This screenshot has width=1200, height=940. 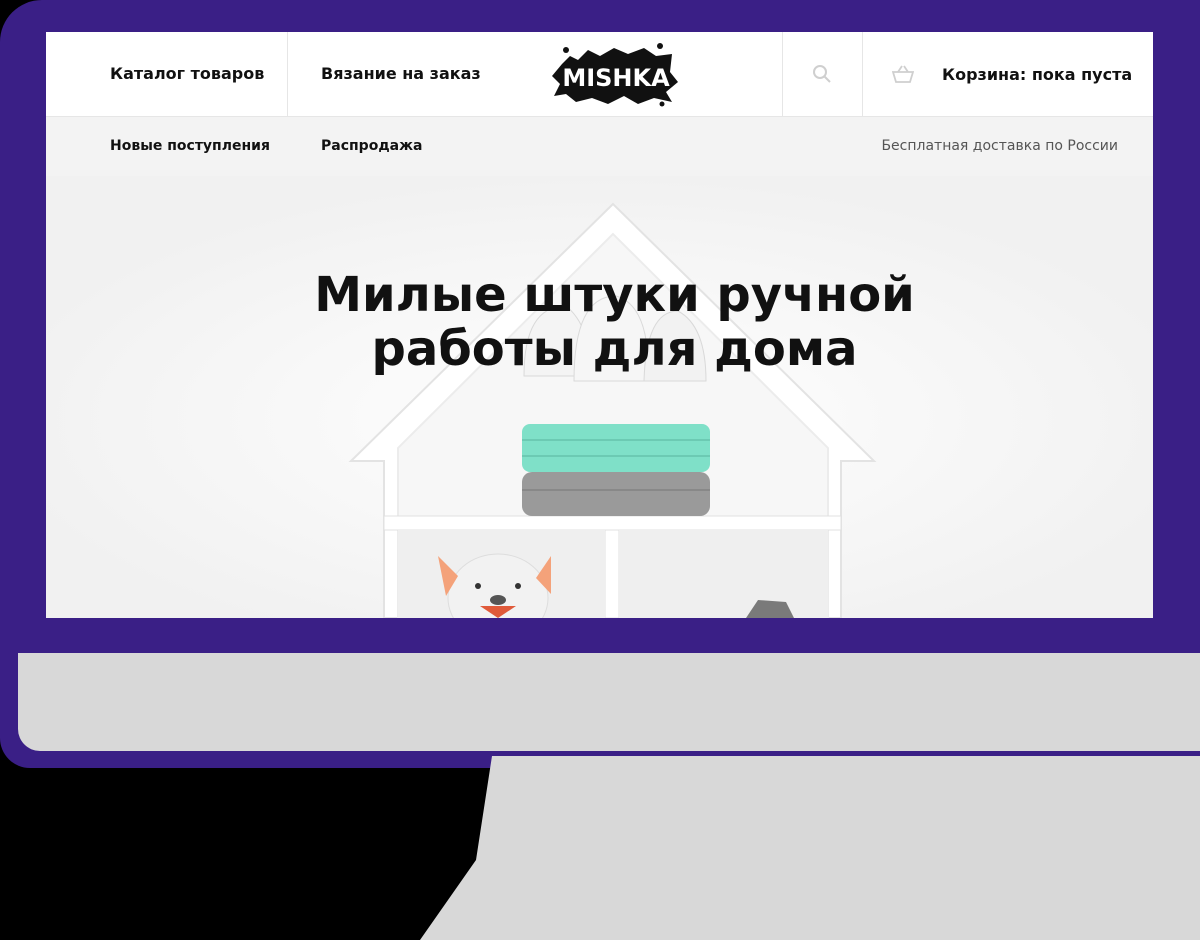 What do you see at coordinates (903, 74) in the screenshot?
I see `basket-icon` at bounding box center [903, 74].